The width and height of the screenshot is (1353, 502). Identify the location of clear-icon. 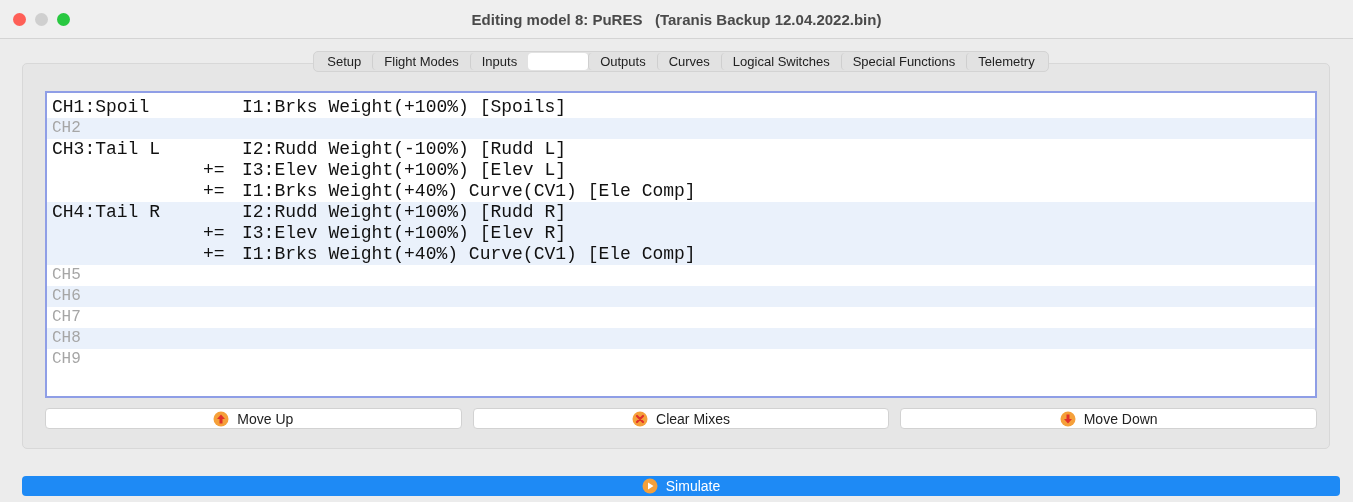
(640, 418).